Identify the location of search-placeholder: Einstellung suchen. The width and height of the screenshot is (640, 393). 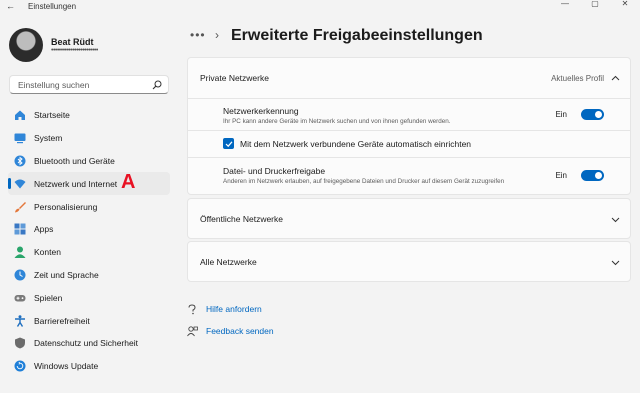
(54, 84).